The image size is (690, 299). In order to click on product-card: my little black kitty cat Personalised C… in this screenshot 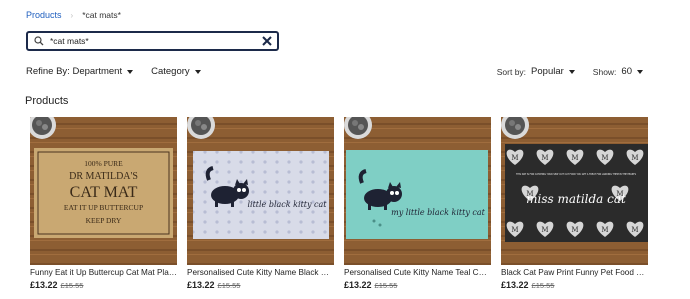, I will do `click(417, 203)`.